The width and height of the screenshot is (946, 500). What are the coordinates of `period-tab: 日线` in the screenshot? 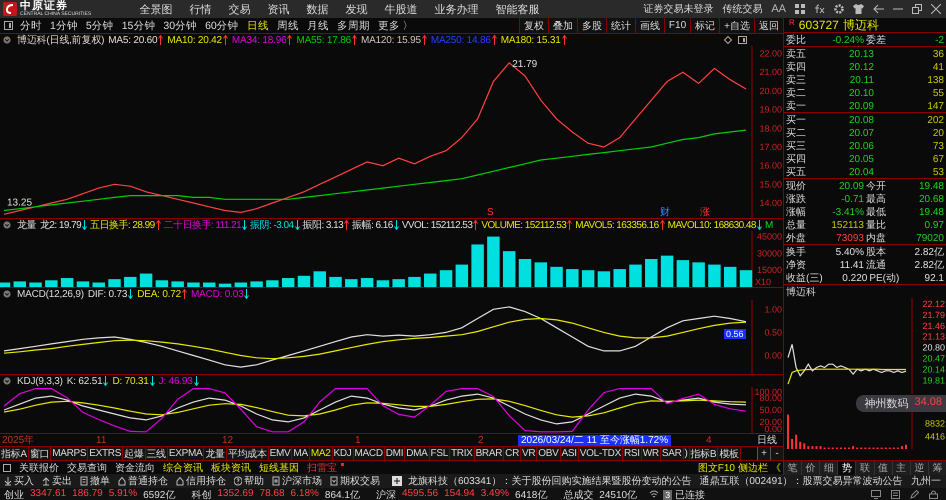 It's located at (257, 25).